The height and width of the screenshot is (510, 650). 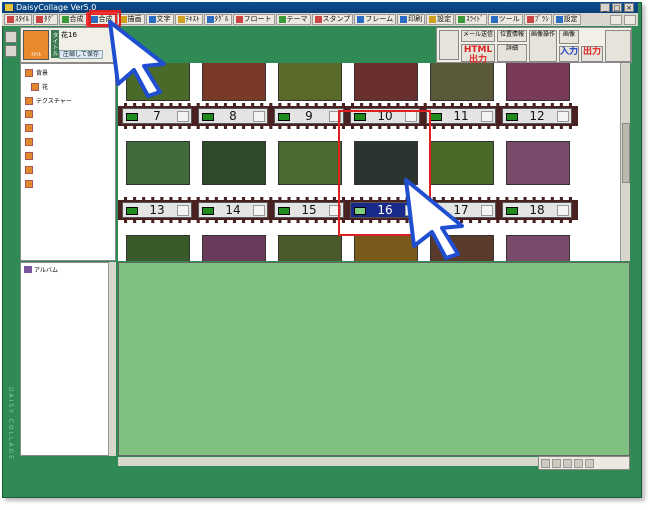 I want to click on toolbar-tag-button: ﾀｸﾞ, so click(x=45, y=19).